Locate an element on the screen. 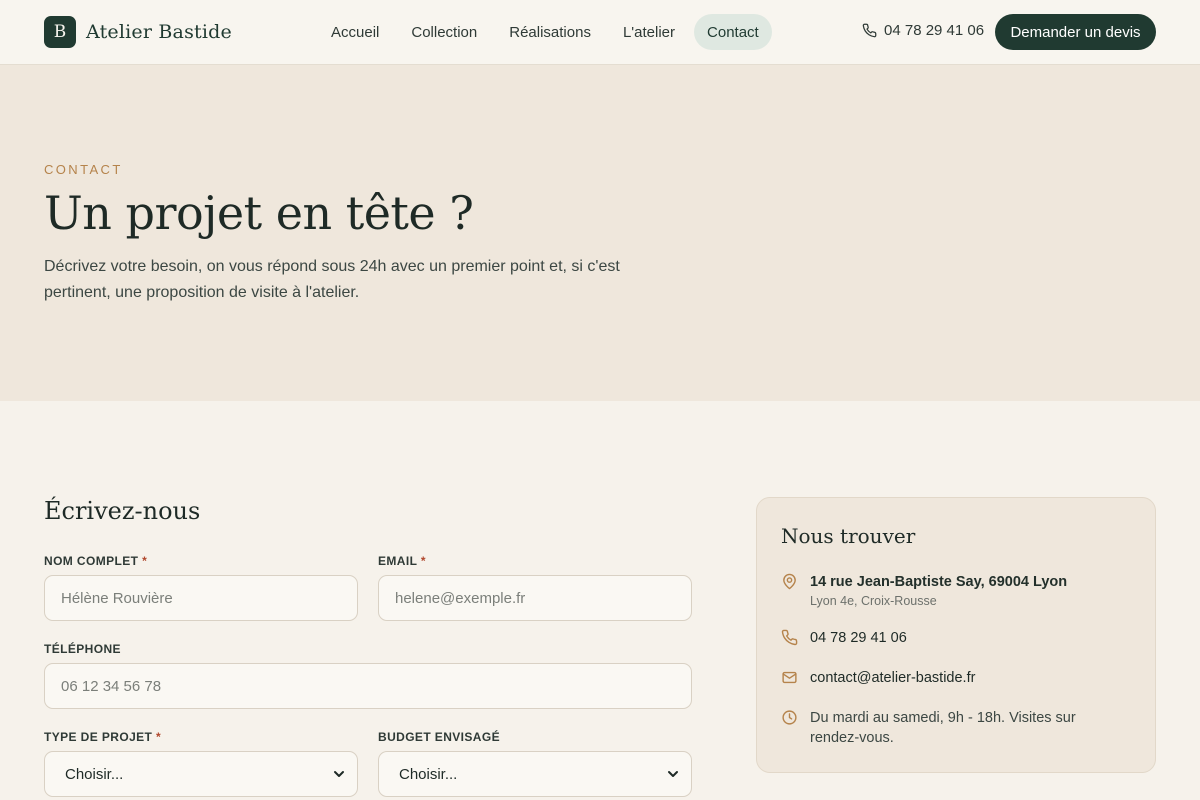  phone-input is located at coordinates (368, 686).